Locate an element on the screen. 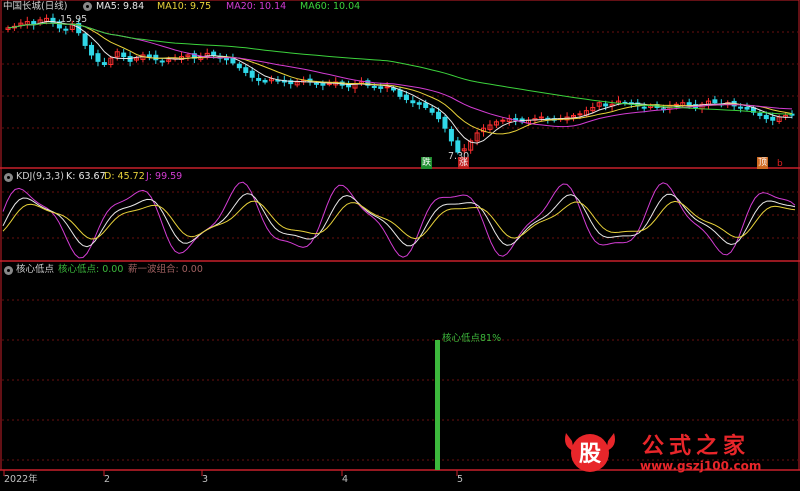 The height and width of the screenshot is (491, 800). kdj-k-label: K: 63.67 is located at coordinates (86, 176).